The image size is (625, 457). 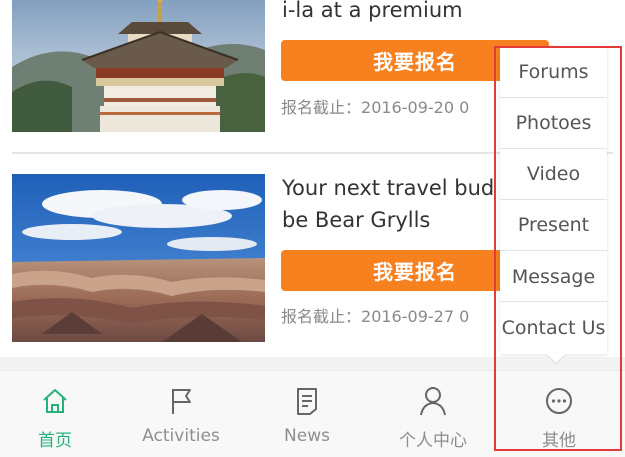 What do you see at coordinates (55, 441) in the screenshot?
I see `tab-label: 首页` at bounding box center [55, 441].